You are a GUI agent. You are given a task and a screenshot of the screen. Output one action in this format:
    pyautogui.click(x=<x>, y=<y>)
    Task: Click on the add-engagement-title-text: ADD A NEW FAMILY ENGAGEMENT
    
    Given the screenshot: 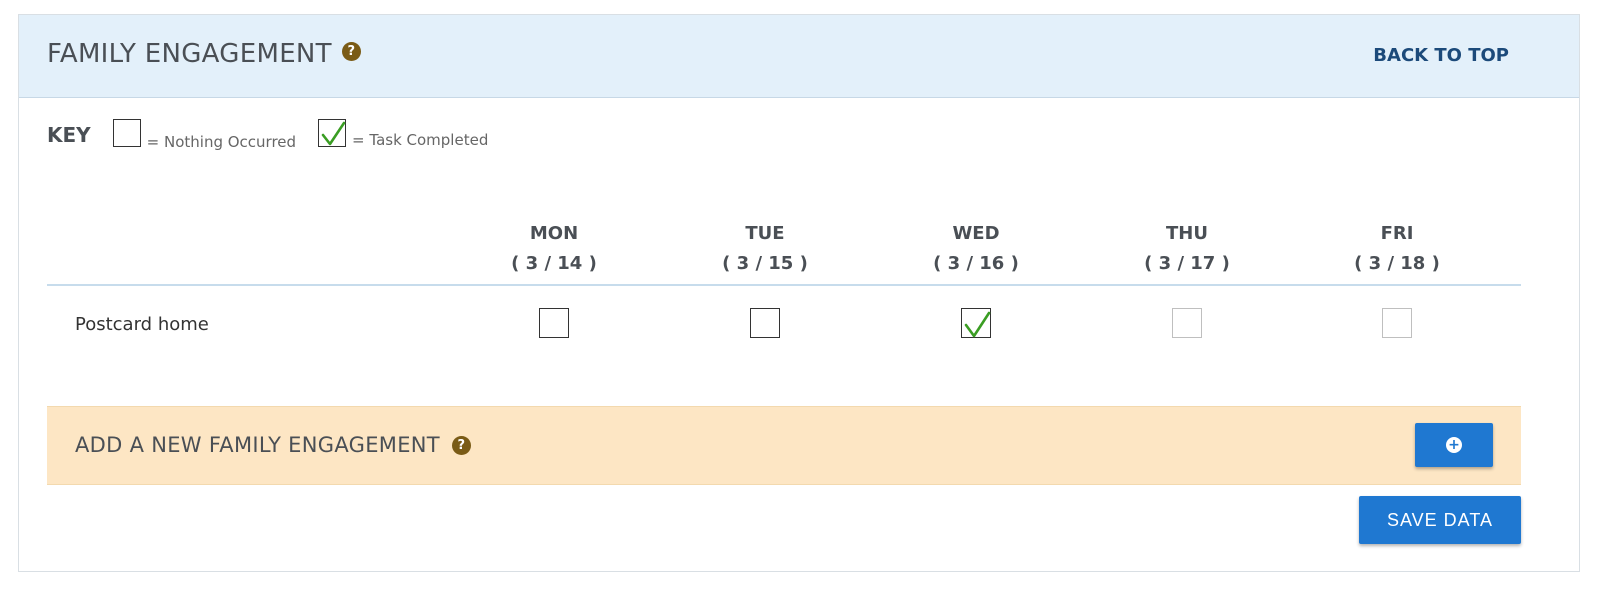 What is the action you would take?
    pyautogui.click(x=257, y=445)
    